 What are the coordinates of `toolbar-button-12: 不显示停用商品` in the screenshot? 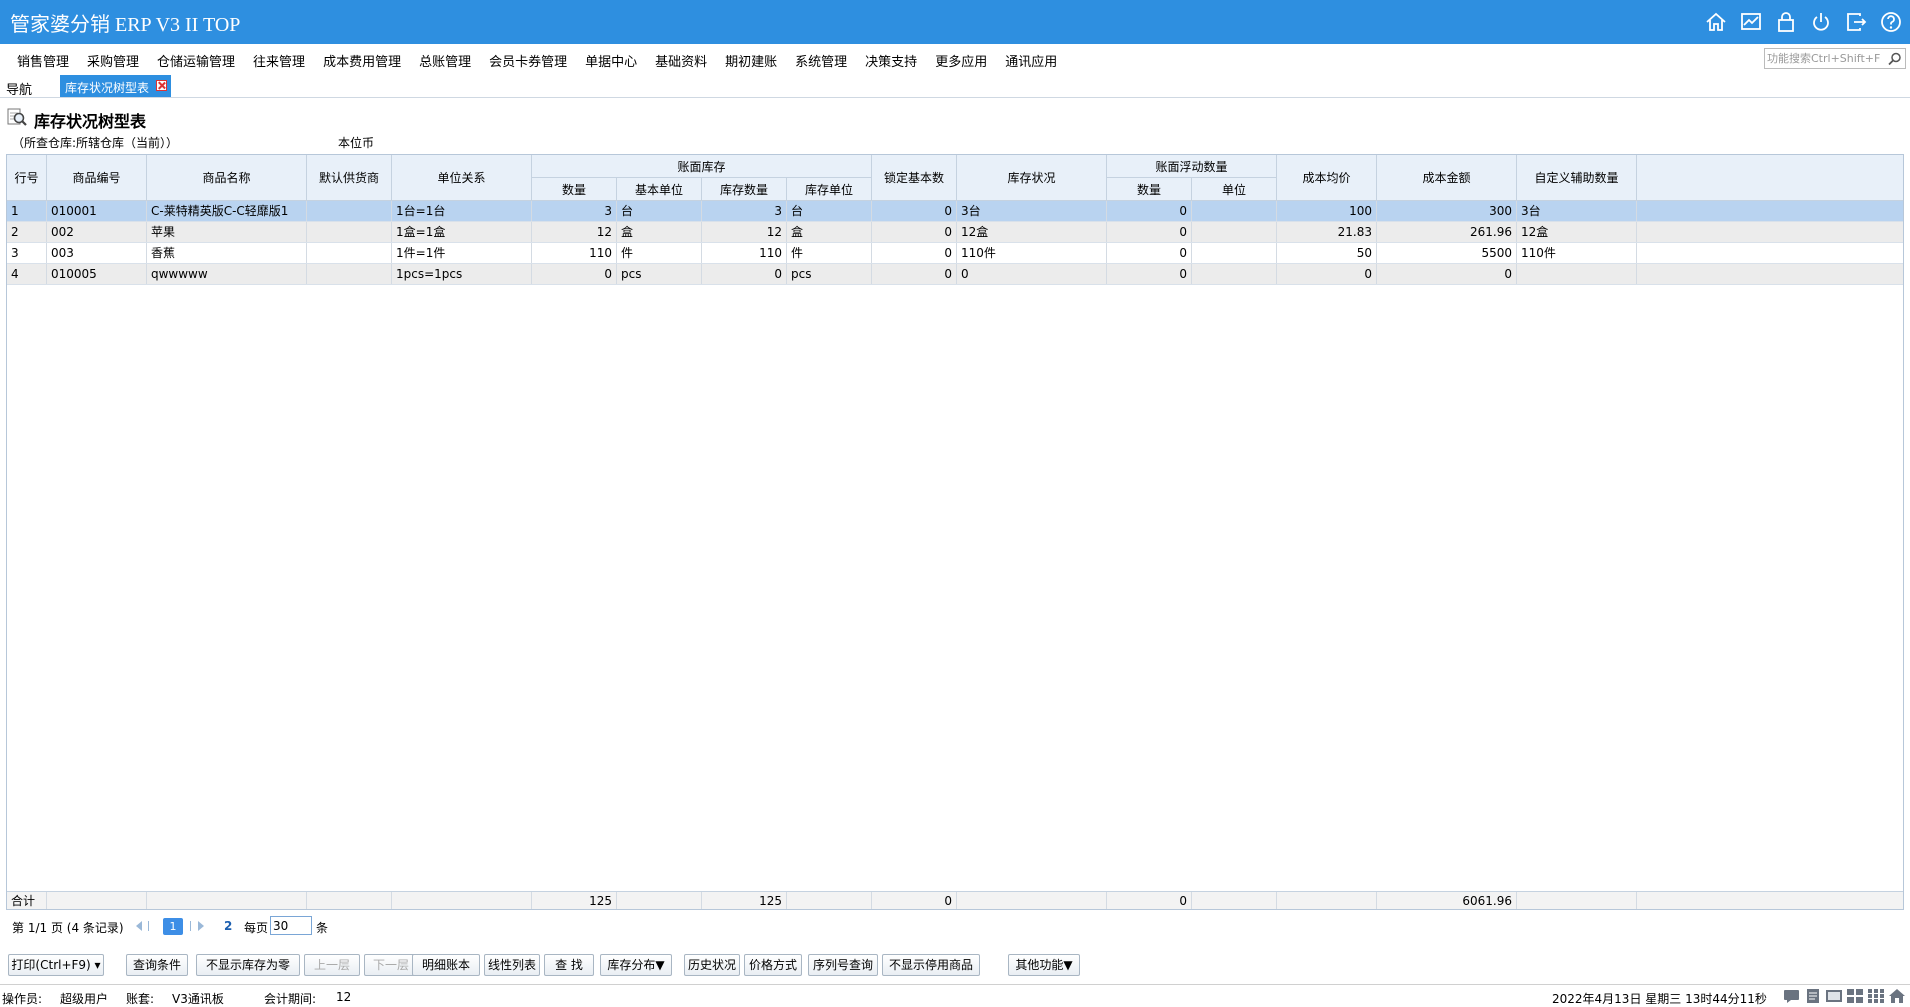 It's located at (931, 965).